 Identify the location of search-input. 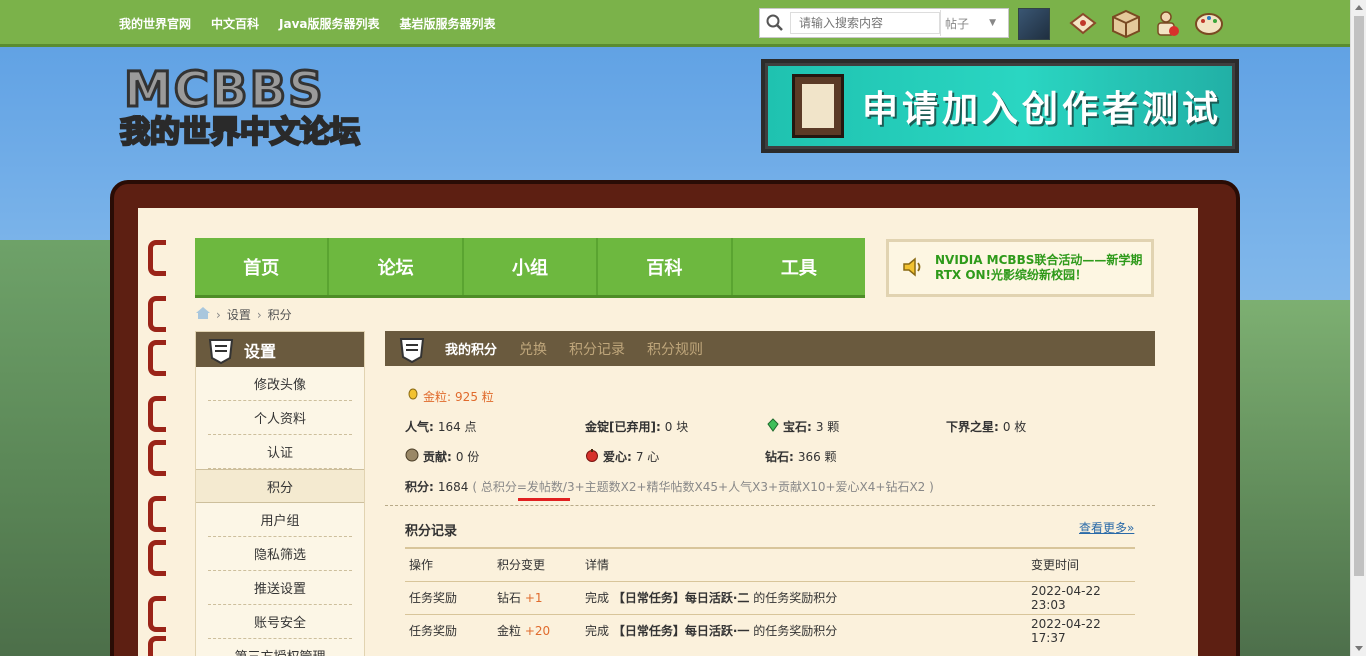
(865, 23).